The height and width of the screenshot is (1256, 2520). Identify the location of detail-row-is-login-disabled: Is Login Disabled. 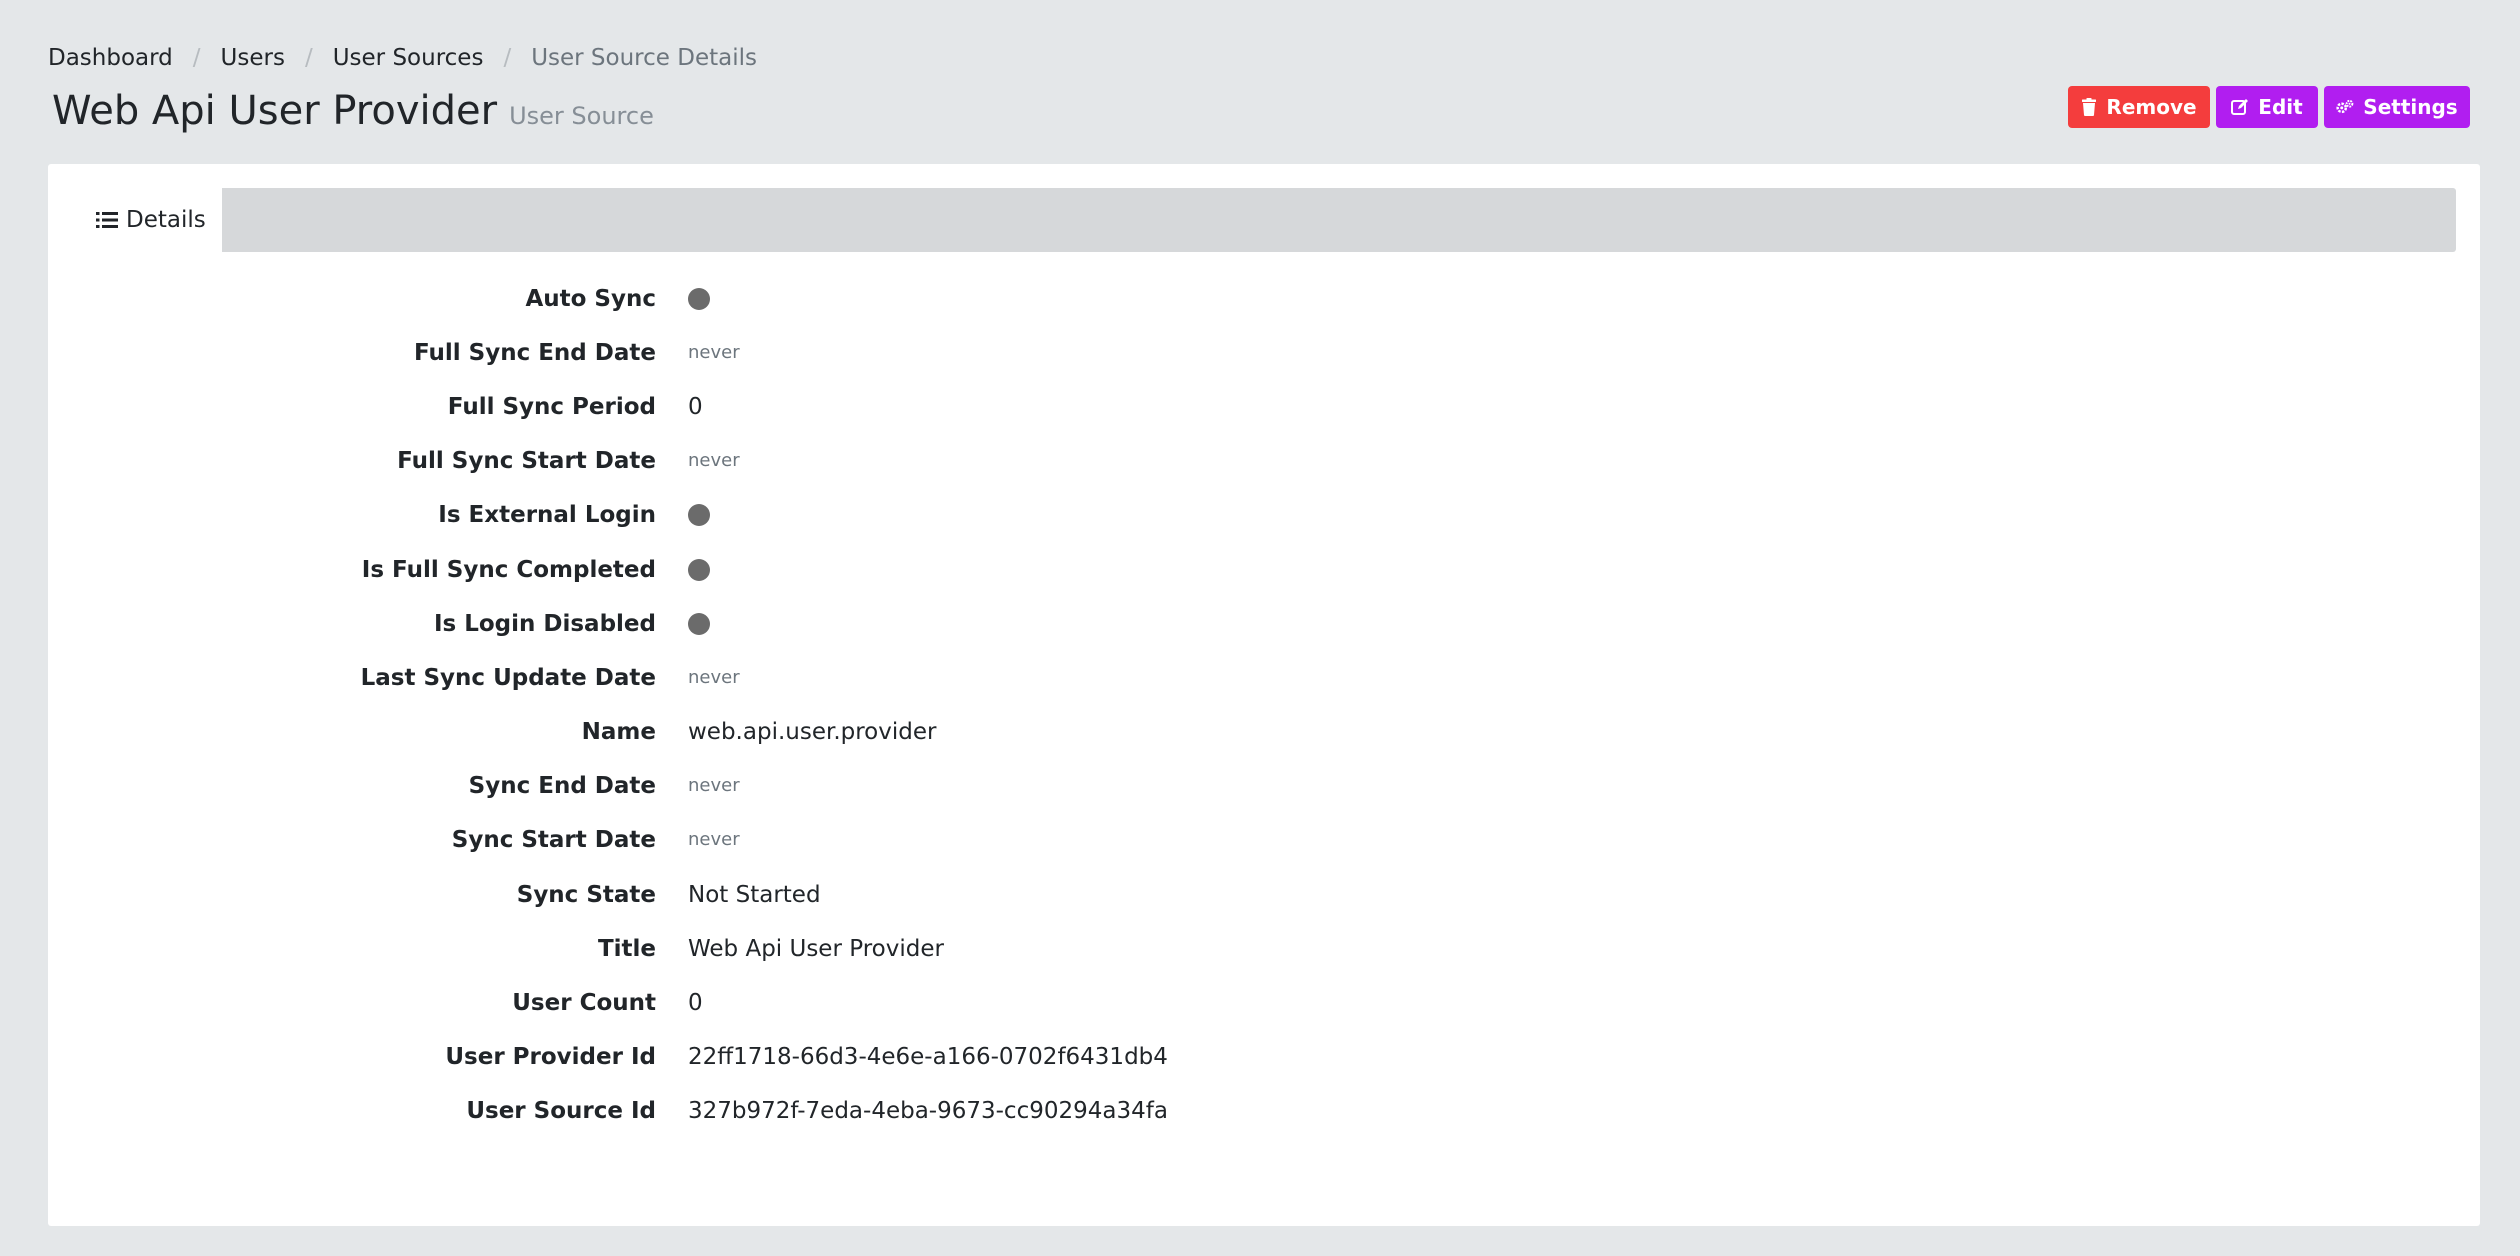
(1264, 624).